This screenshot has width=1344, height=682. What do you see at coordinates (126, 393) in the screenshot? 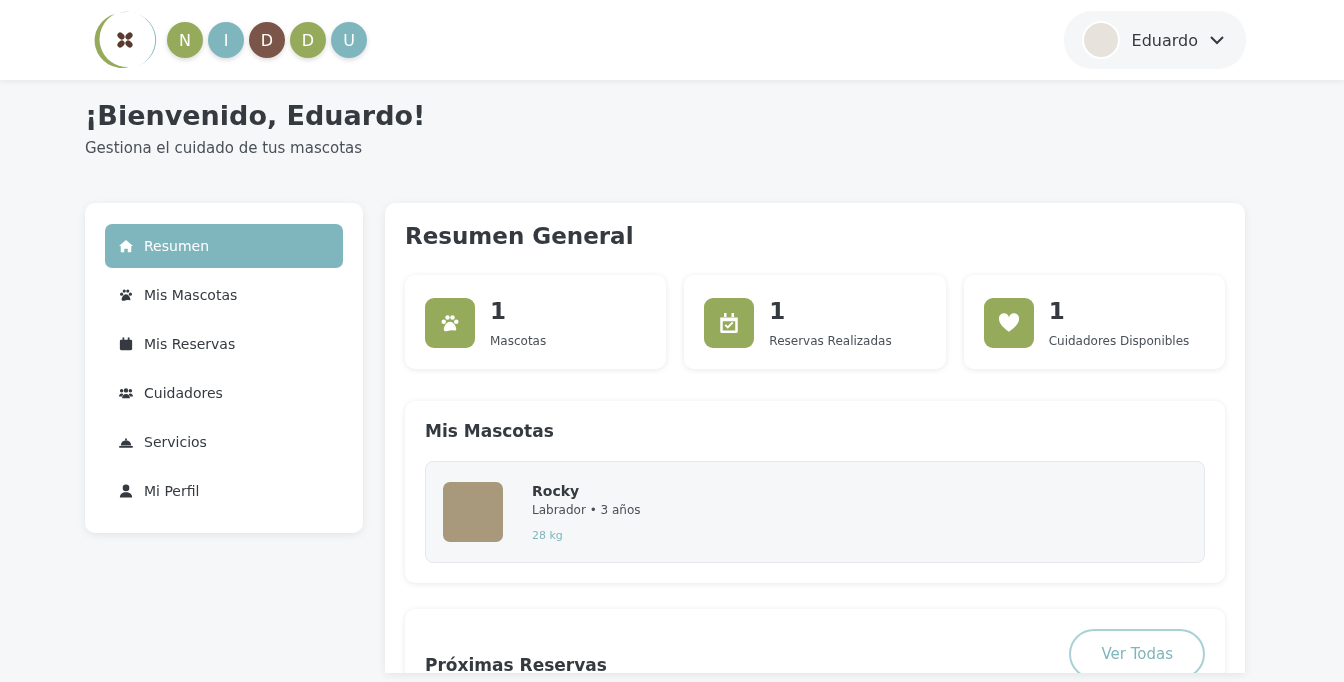
I see `users-icon` at bounding box center [126, 393].